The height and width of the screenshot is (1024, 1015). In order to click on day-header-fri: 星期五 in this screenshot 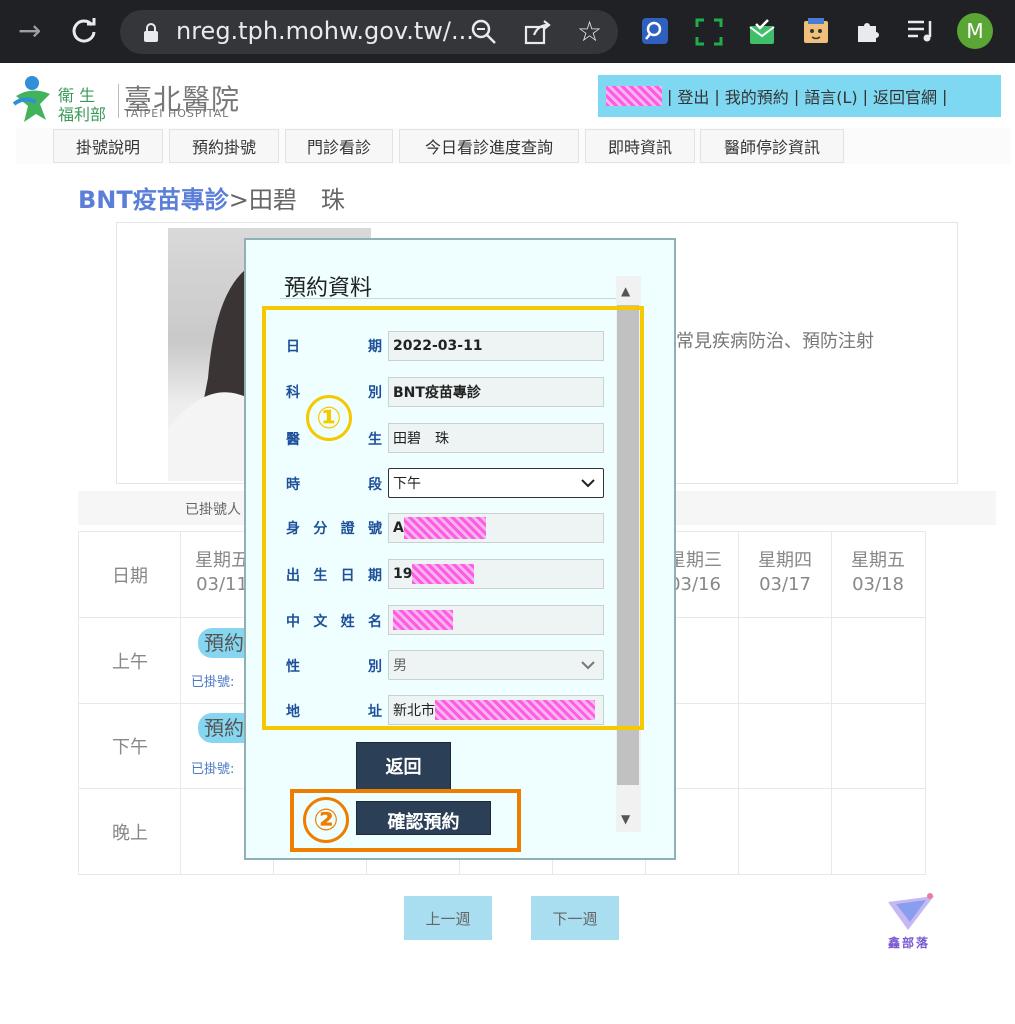, I will do `click(878, 560)`.